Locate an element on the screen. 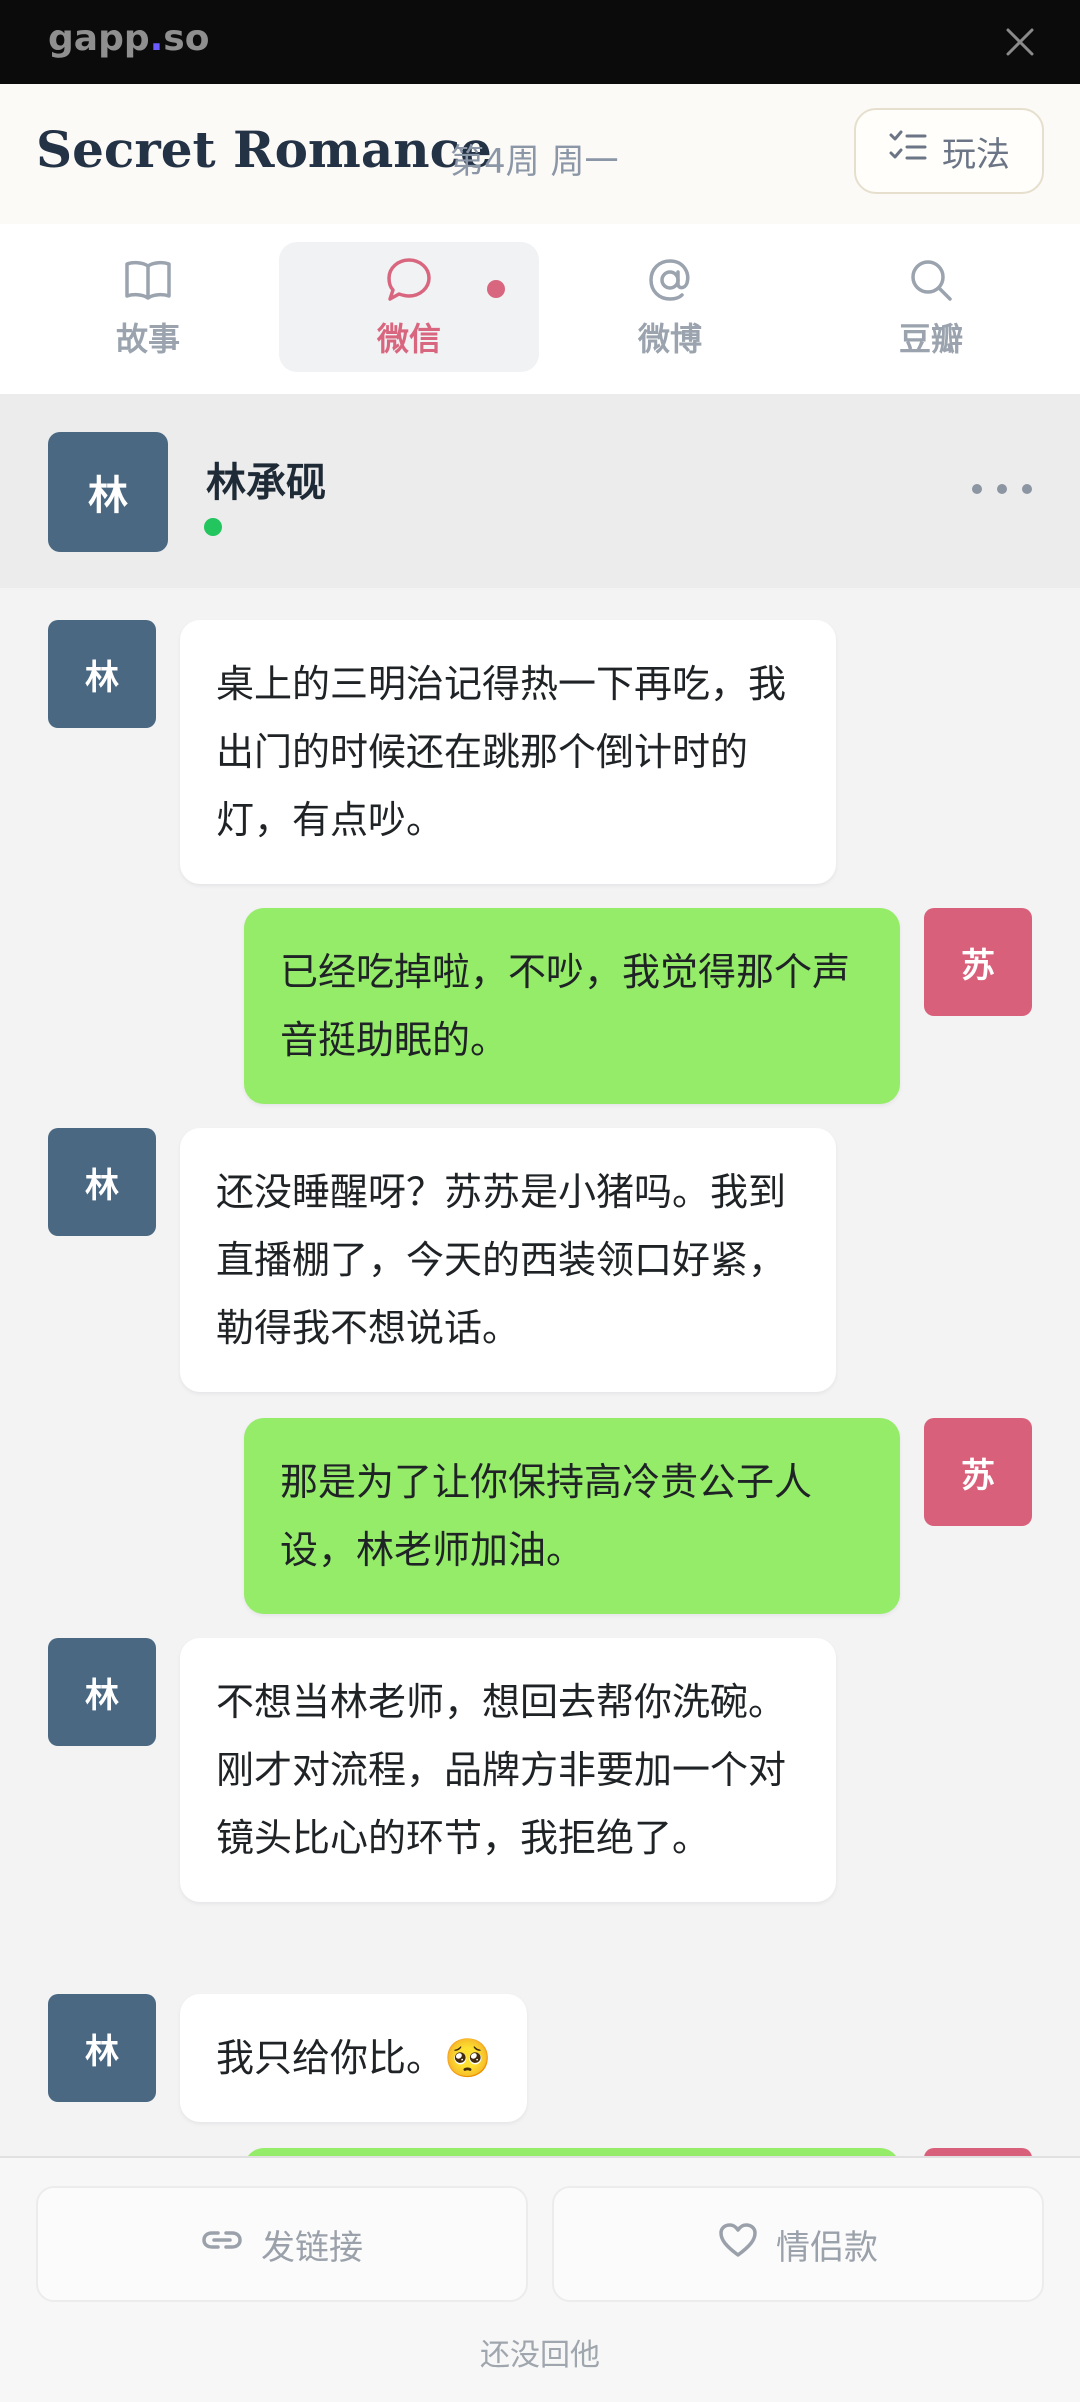 The image size is (1080, 2402). reply-status: 还没回他 is located at coordinates (540, 2355).